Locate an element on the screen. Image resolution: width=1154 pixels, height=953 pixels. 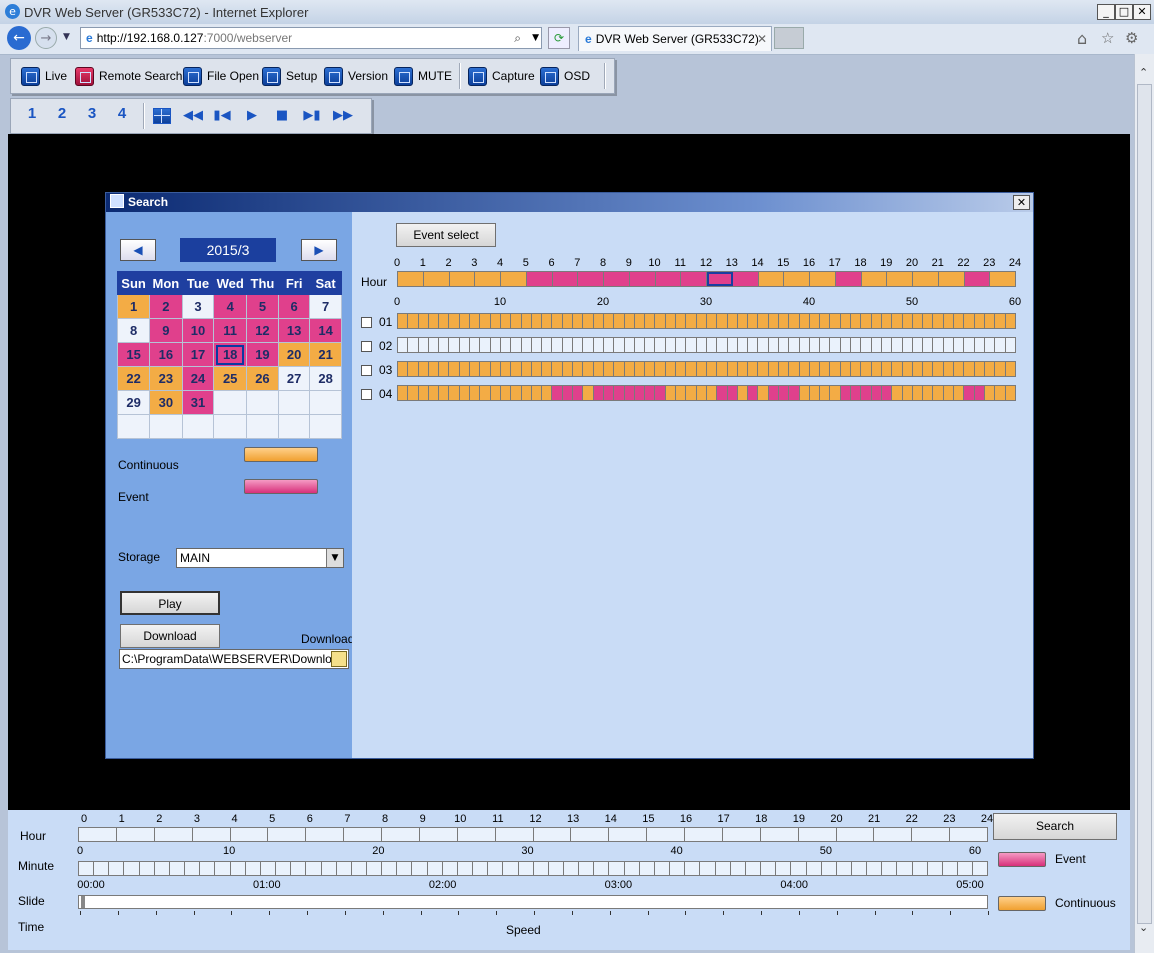
minimize-button: _ is located at coordinates (1106, 12).